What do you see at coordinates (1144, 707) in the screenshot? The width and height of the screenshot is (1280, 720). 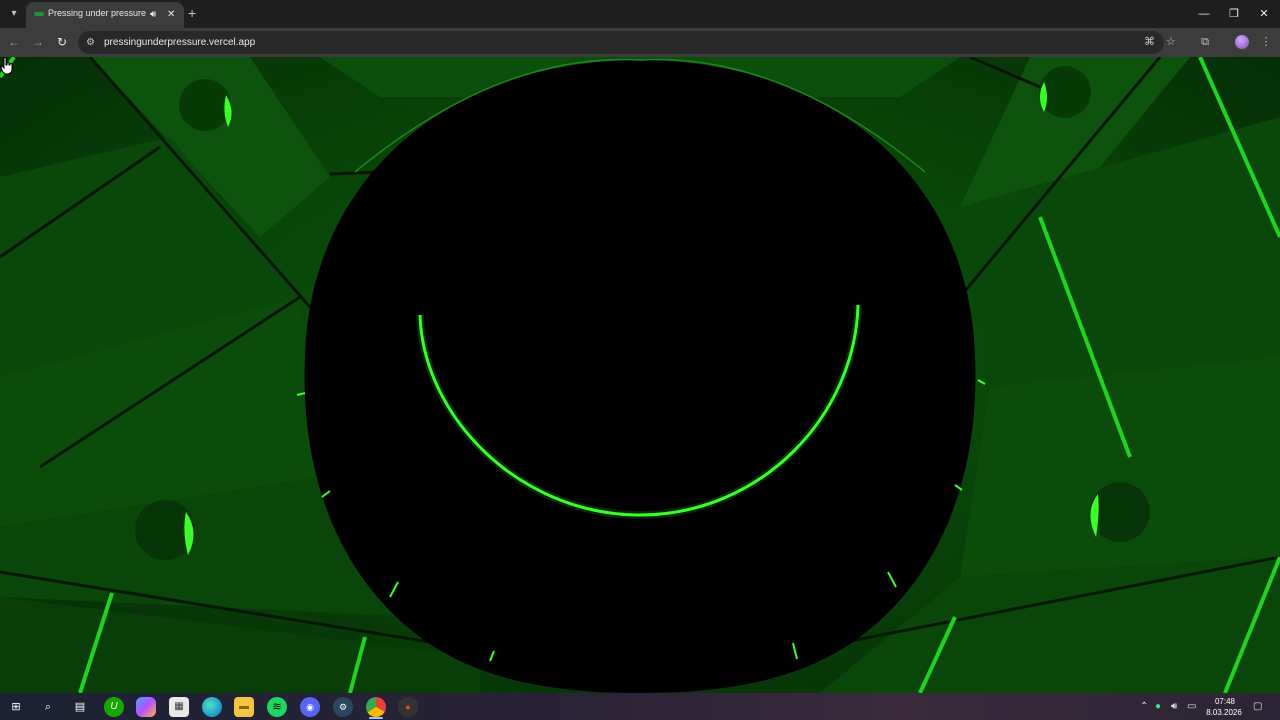 I see `chevron-up-icon: ⌃` at bounding box center [1144, 707].